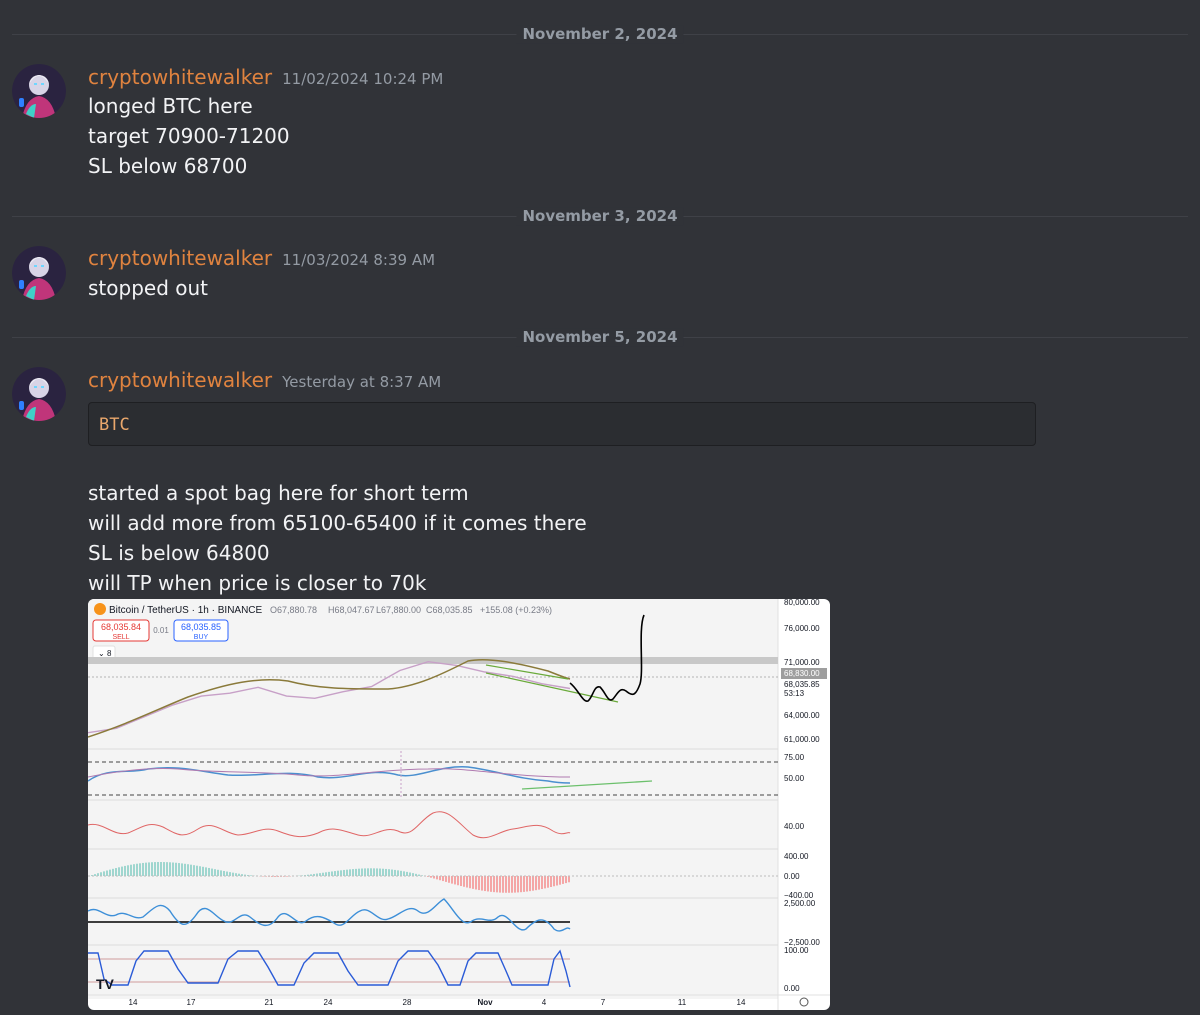 The width and height of the screenshot is (1200, 1015). Describe the element at coordinates (796, 950) in the screenshot. I see `pane-tick: 100.00` at that location.